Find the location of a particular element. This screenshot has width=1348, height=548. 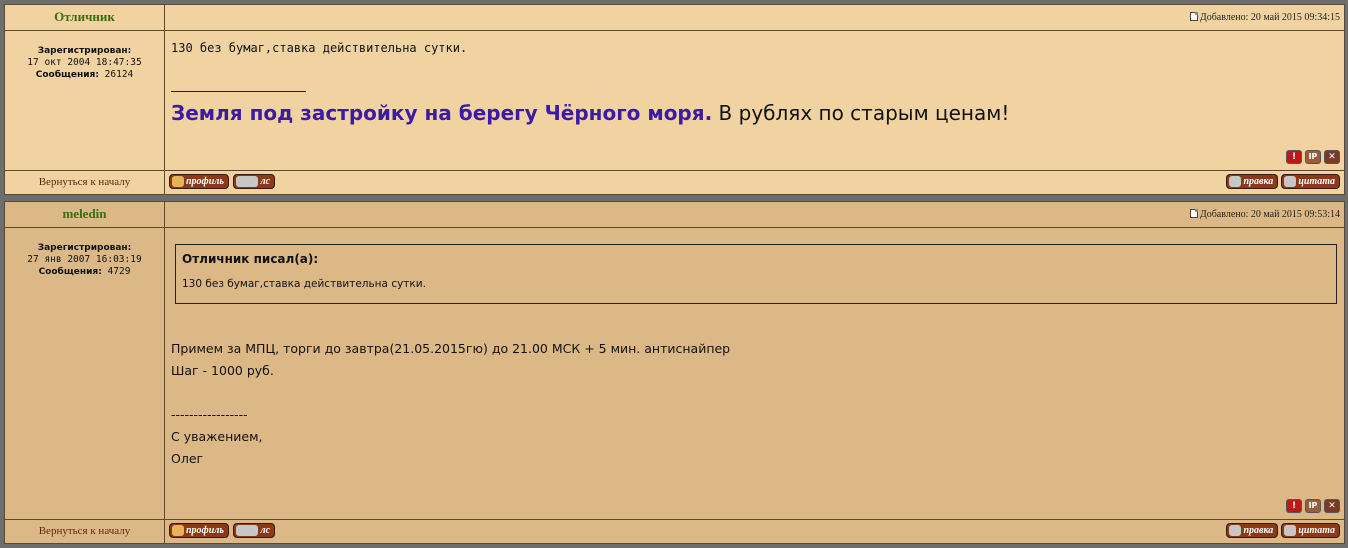

messages-count: 4729 is located at coordinates (119, 271).